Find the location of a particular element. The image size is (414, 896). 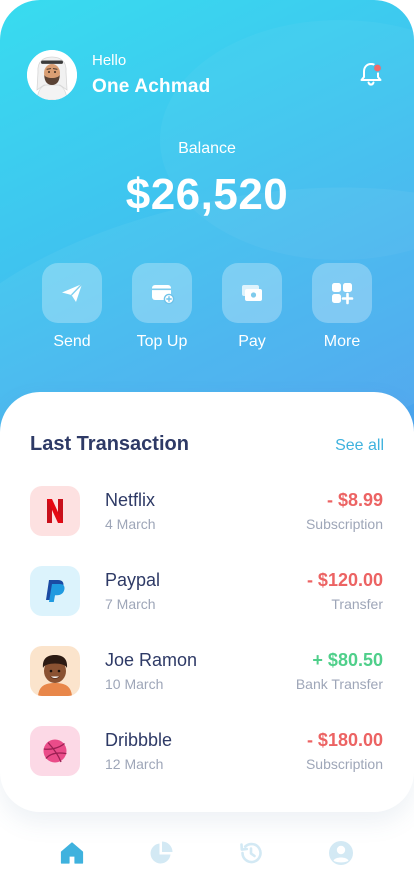

section-title: Last Transaction is located at coordinates (109, 444).